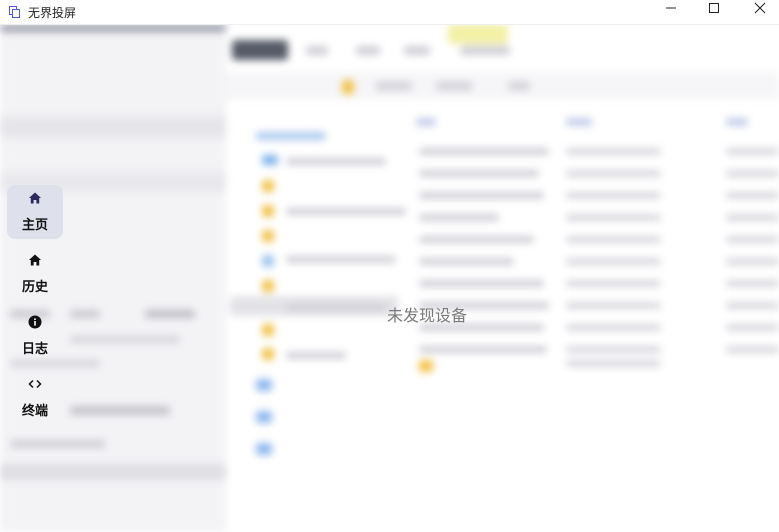 The height and width of the screenshot is (532, 779). What do you see at coordinates (35, 336) in the screenshot?
I see `nav-item-logs: 日志` at bounding box center [35, 336].